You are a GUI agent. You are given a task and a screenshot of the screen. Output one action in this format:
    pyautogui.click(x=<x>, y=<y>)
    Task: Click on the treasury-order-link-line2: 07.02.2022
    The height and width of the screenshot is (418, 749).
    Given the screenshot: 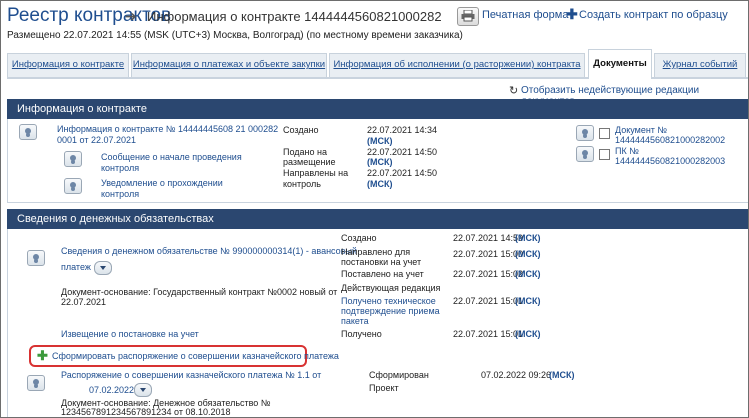 What is the action you would take?
    pyautogui.click(x=111, y=390)
    